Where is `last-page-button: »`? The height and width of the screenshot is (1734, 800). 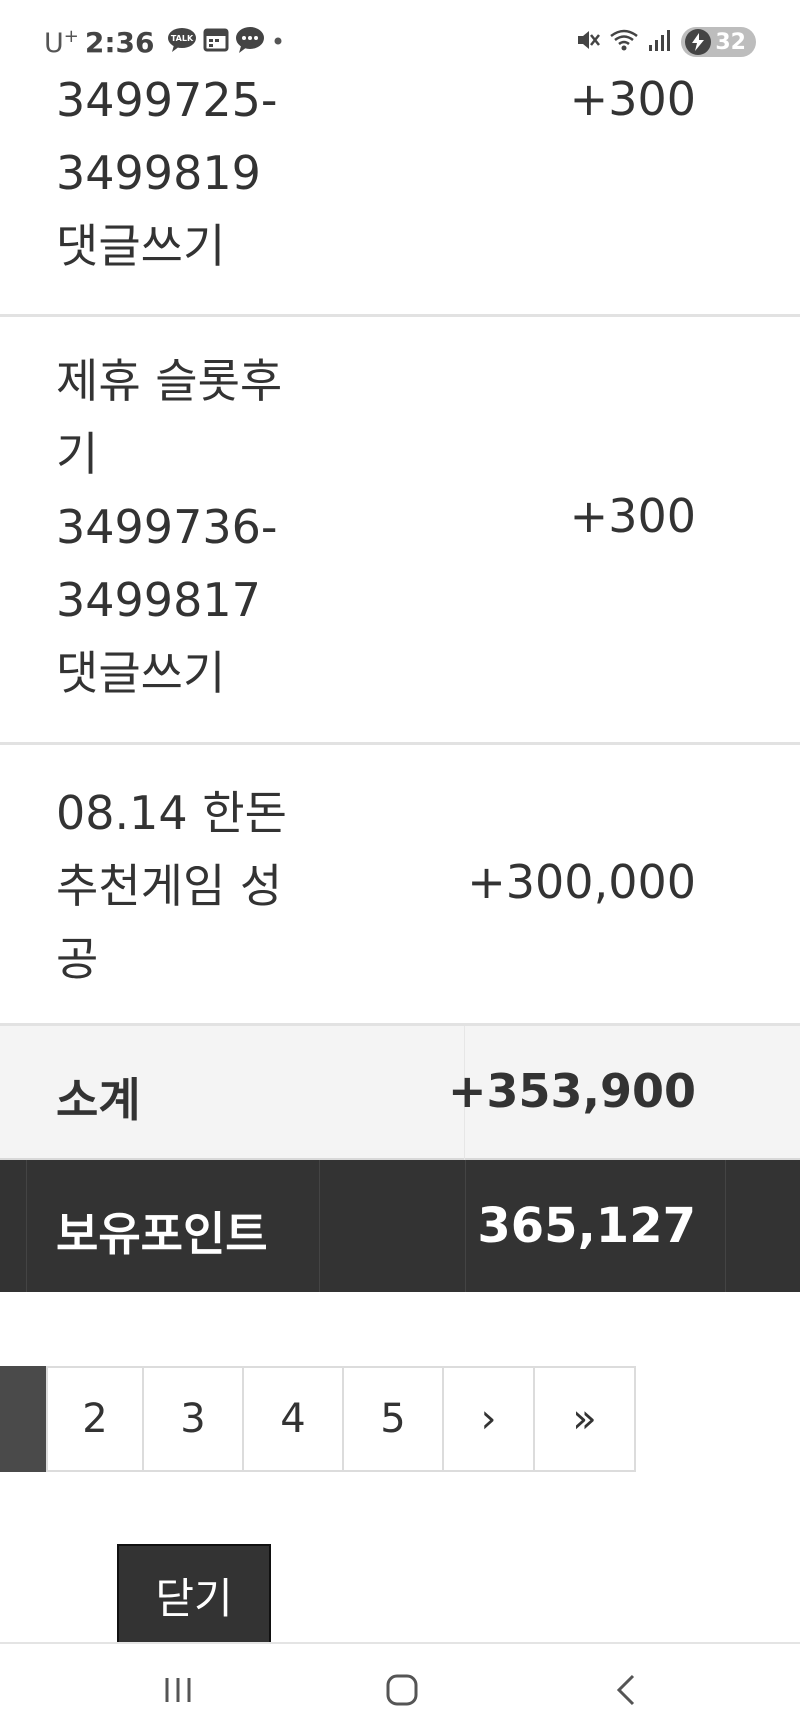 last-page-button: » is located at coordinates (585, 1419).